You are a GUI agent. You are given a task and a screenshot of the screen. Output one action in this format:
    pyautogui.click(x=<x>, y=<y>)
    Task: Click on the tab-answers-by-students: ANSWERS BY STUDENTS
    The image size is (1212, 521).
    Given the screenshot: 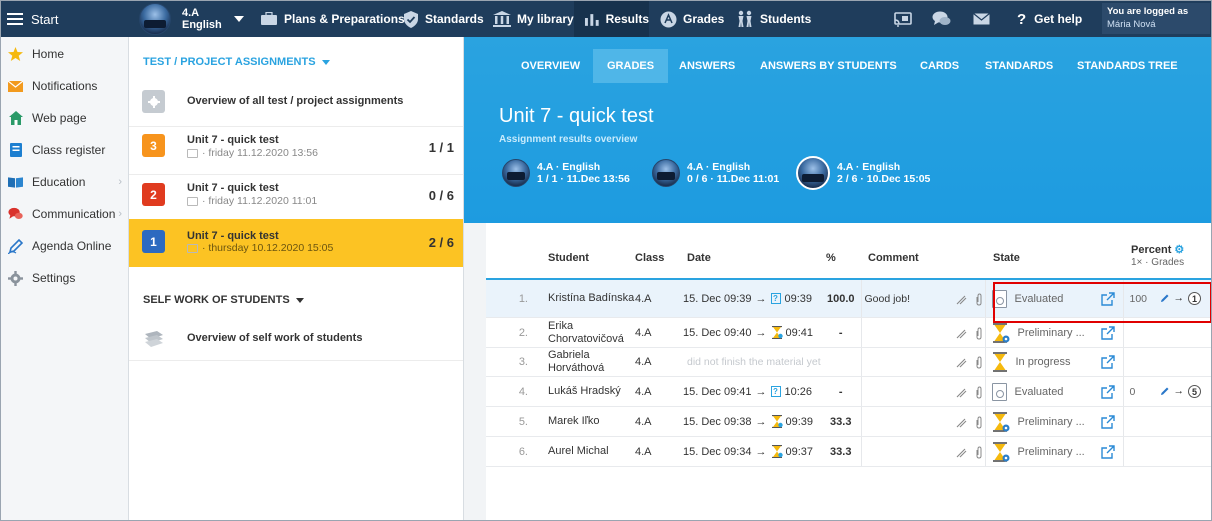 What is the action you would take?
    pyautogui.click(x=828, y=66)
    